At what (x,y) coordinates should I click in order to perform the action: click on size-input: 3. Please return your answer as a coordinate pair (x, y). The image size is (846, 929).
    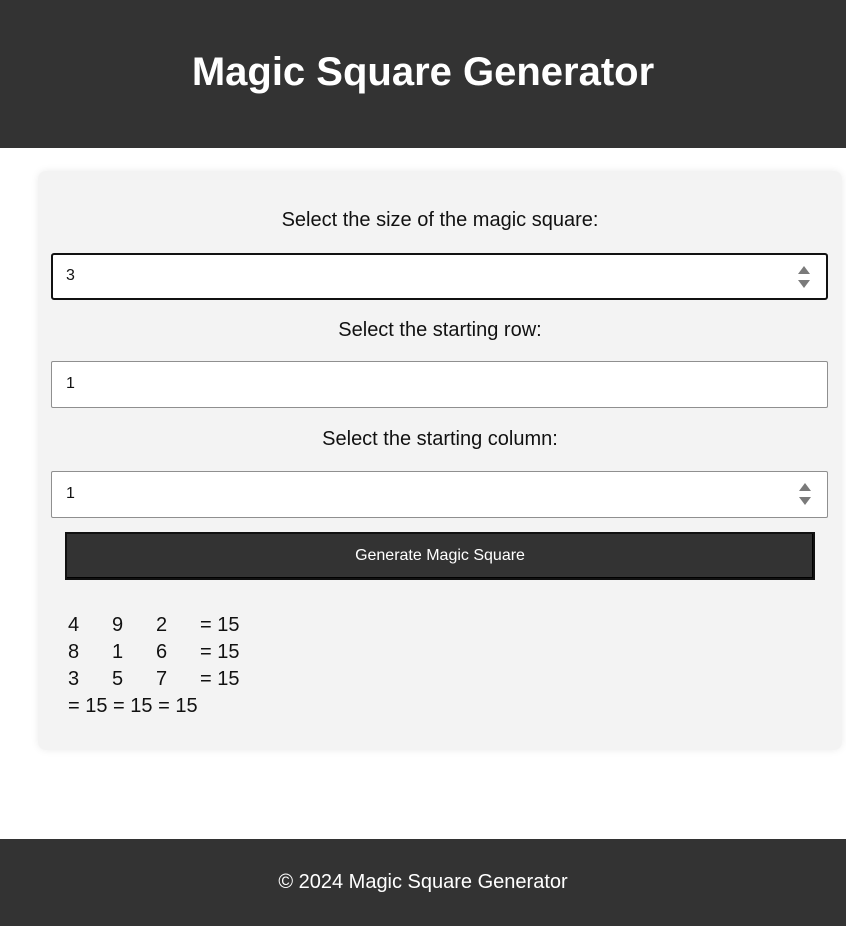
    Looking at the image, I should click on (439, 276).